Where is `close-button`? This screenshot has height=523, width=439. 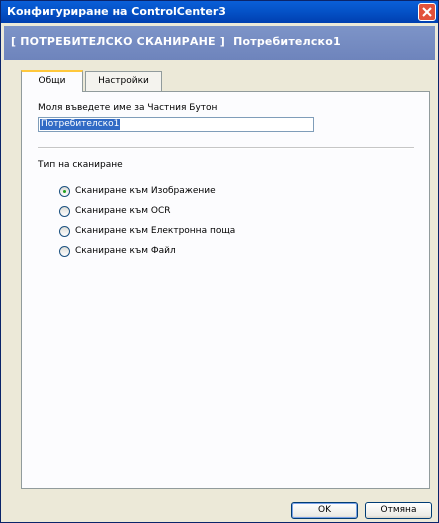 close-button is located at coordinates (427, 12).